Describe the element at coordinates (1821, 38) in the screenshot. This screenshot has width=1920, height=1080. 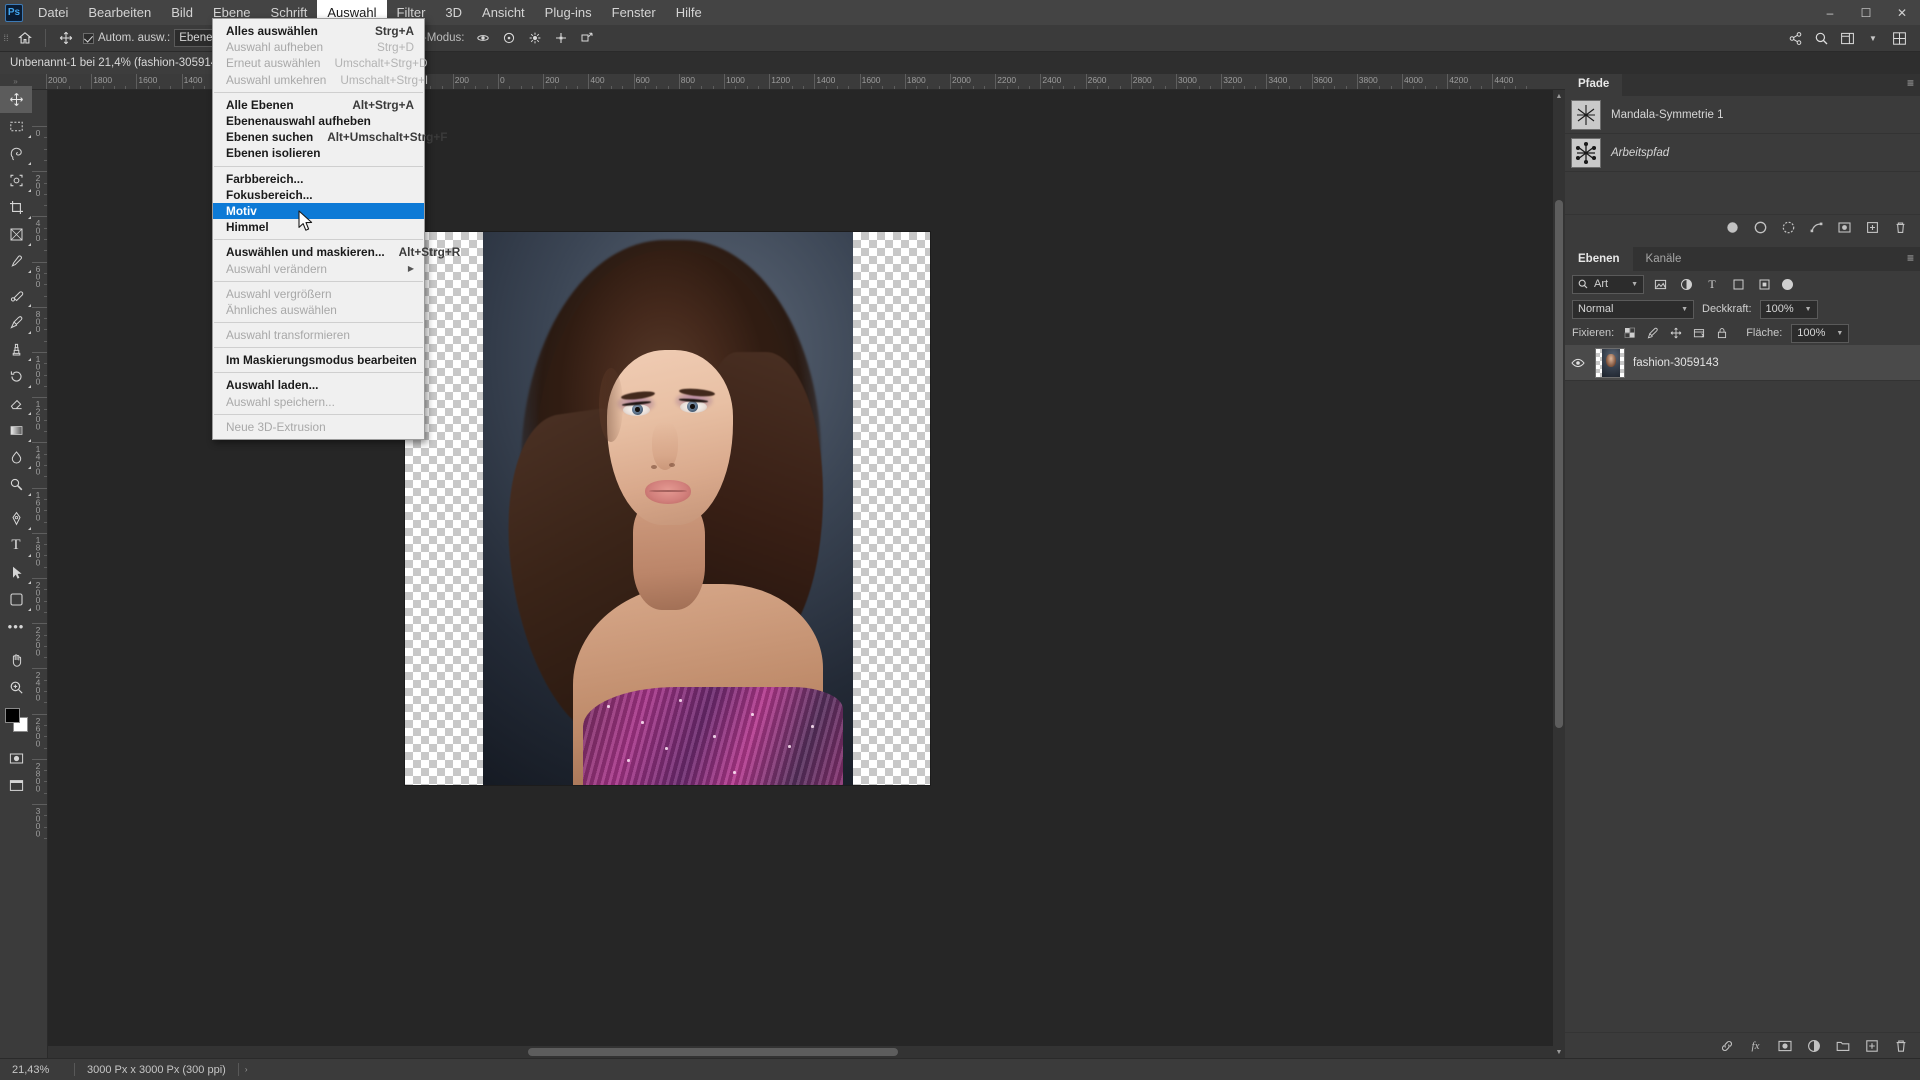
I see `search-icon` at that location.